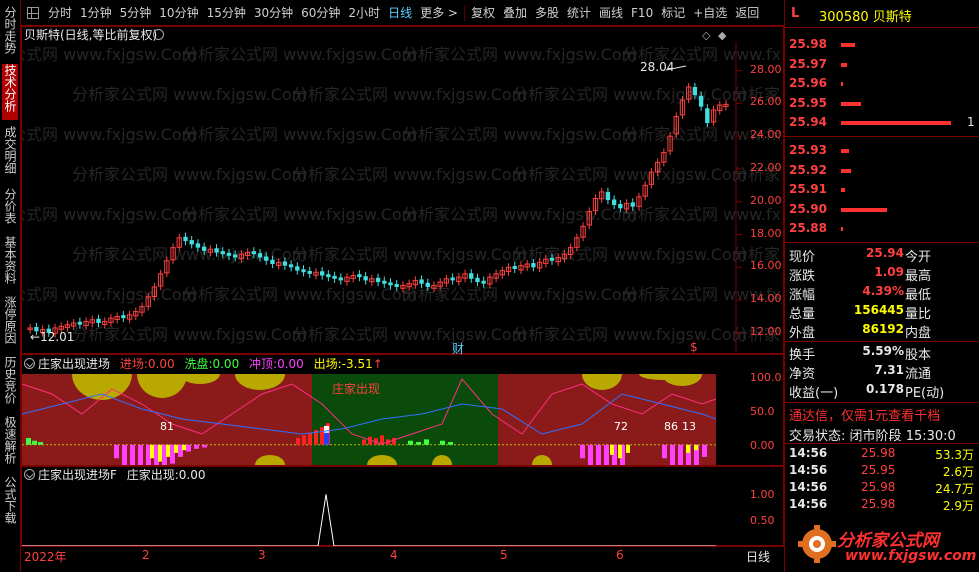  I want to click on ask-row: 25.96, so click(882, 84).